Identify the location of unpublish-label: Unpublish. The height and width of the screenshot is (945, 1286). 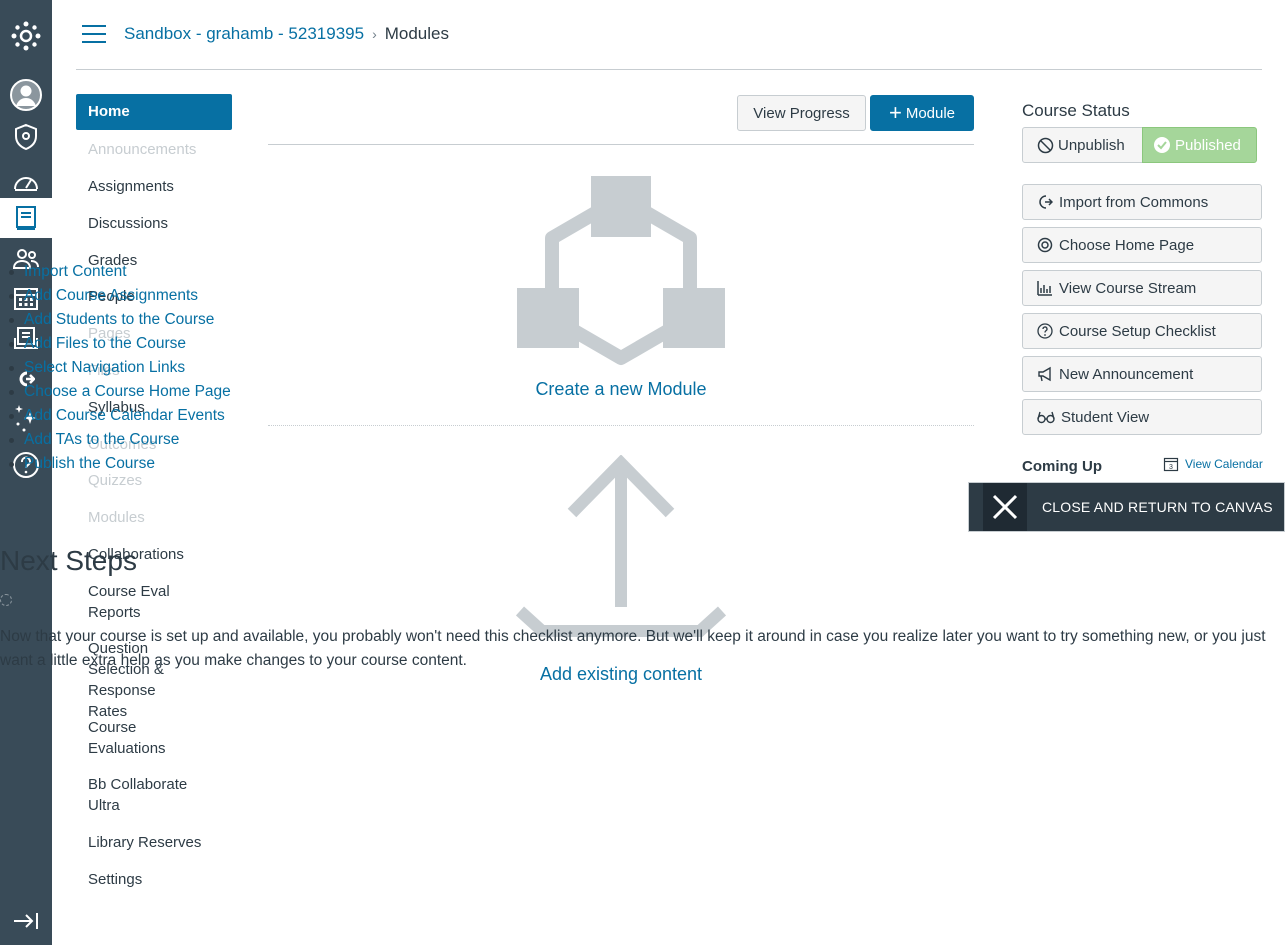
(1091, 145).